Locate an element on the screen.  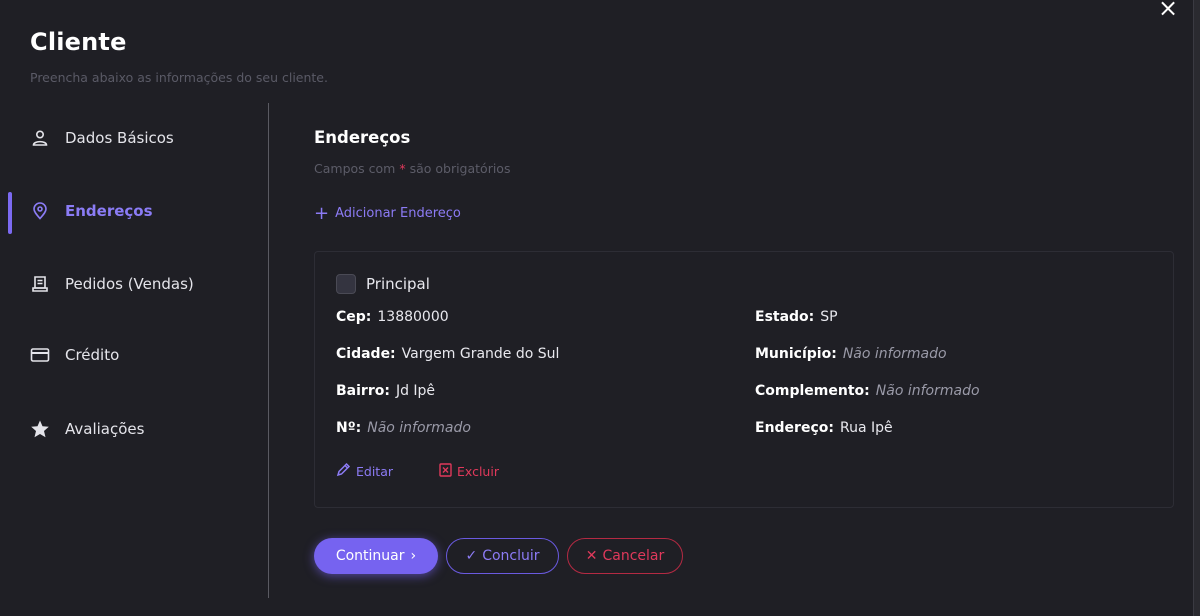
page-title: Cliente is located at coordinates (78, 42).